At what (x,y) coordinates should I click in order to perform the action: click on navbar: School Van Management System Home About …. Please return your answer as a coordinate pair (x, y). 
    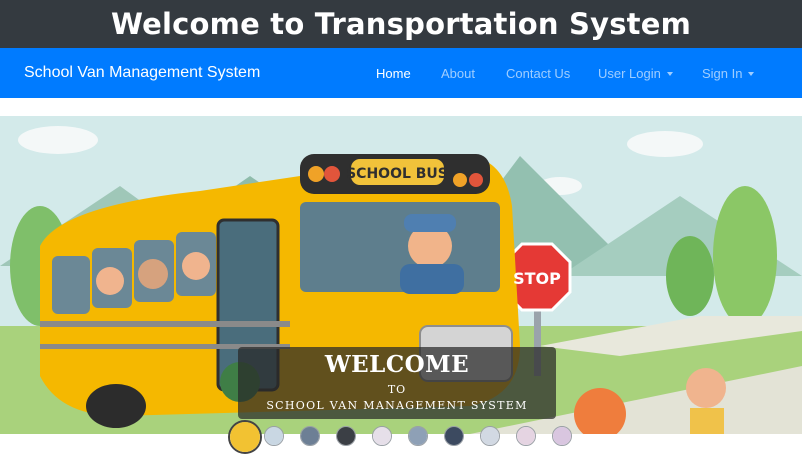
    Looking at the image, I should click on (401, 73).